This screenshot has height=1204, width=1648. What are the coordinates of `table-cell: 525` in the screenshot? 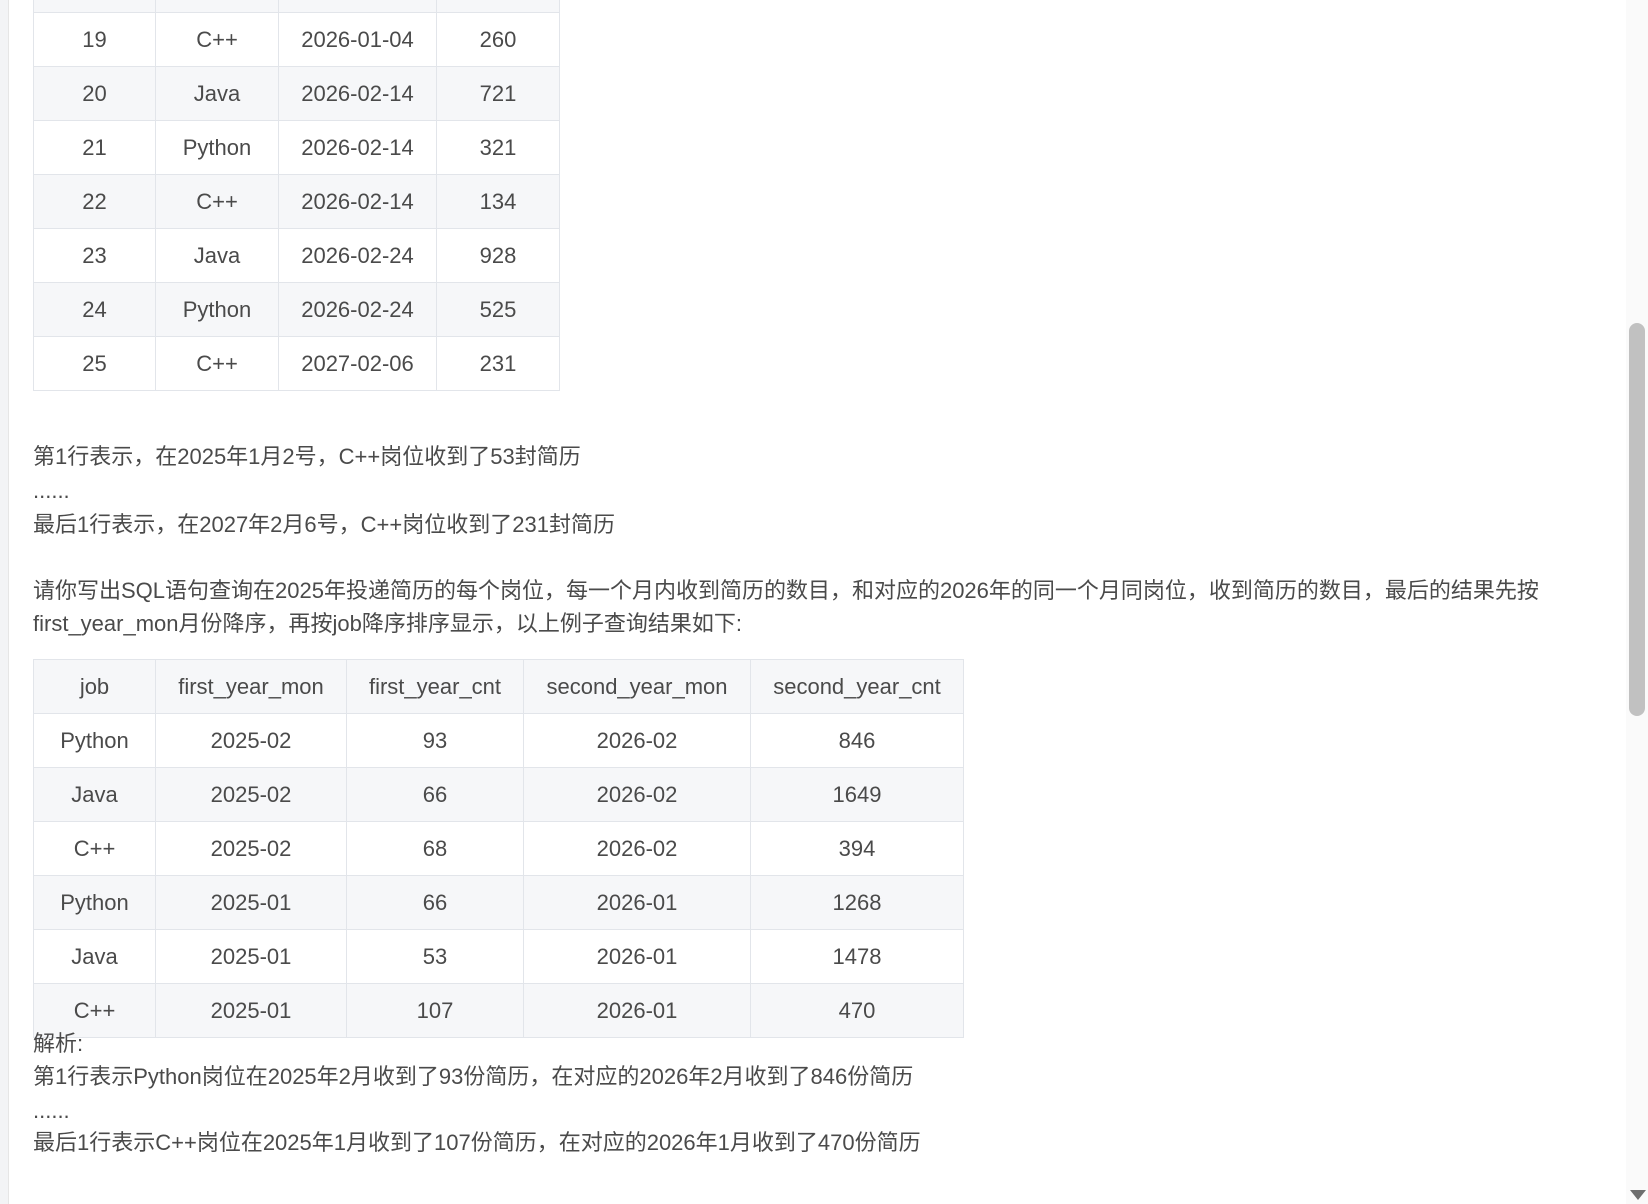 It's located at (498, 309).